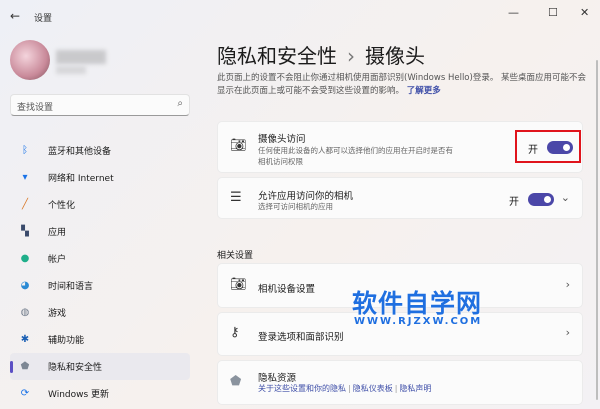 Image resolution: width=600 pixels, height=409 pixels. What do you see at coordinates (25, 204) in the screenshot?
I see `brush-icon: ╱` at bounding box center [25, 204].